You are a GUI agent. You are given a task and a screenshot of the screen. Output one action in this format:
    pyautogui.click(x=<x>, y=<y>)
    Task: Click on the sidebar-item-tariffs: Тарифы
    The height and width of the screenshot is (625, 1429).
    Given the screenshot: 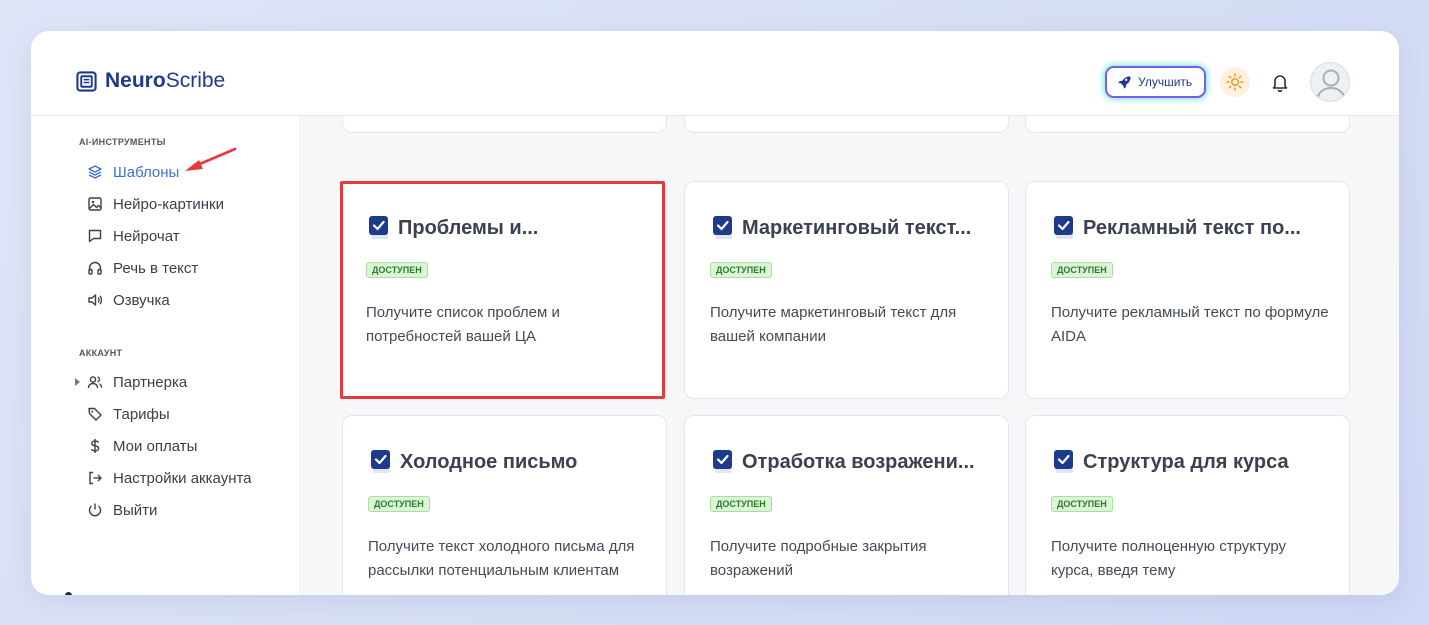 What is the action you would take?
    pyautogui.click(x=128, y=414)
    